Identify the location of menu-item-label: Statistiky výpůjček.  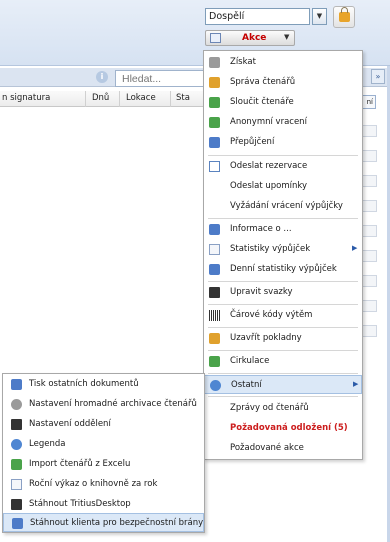
(270, 249).